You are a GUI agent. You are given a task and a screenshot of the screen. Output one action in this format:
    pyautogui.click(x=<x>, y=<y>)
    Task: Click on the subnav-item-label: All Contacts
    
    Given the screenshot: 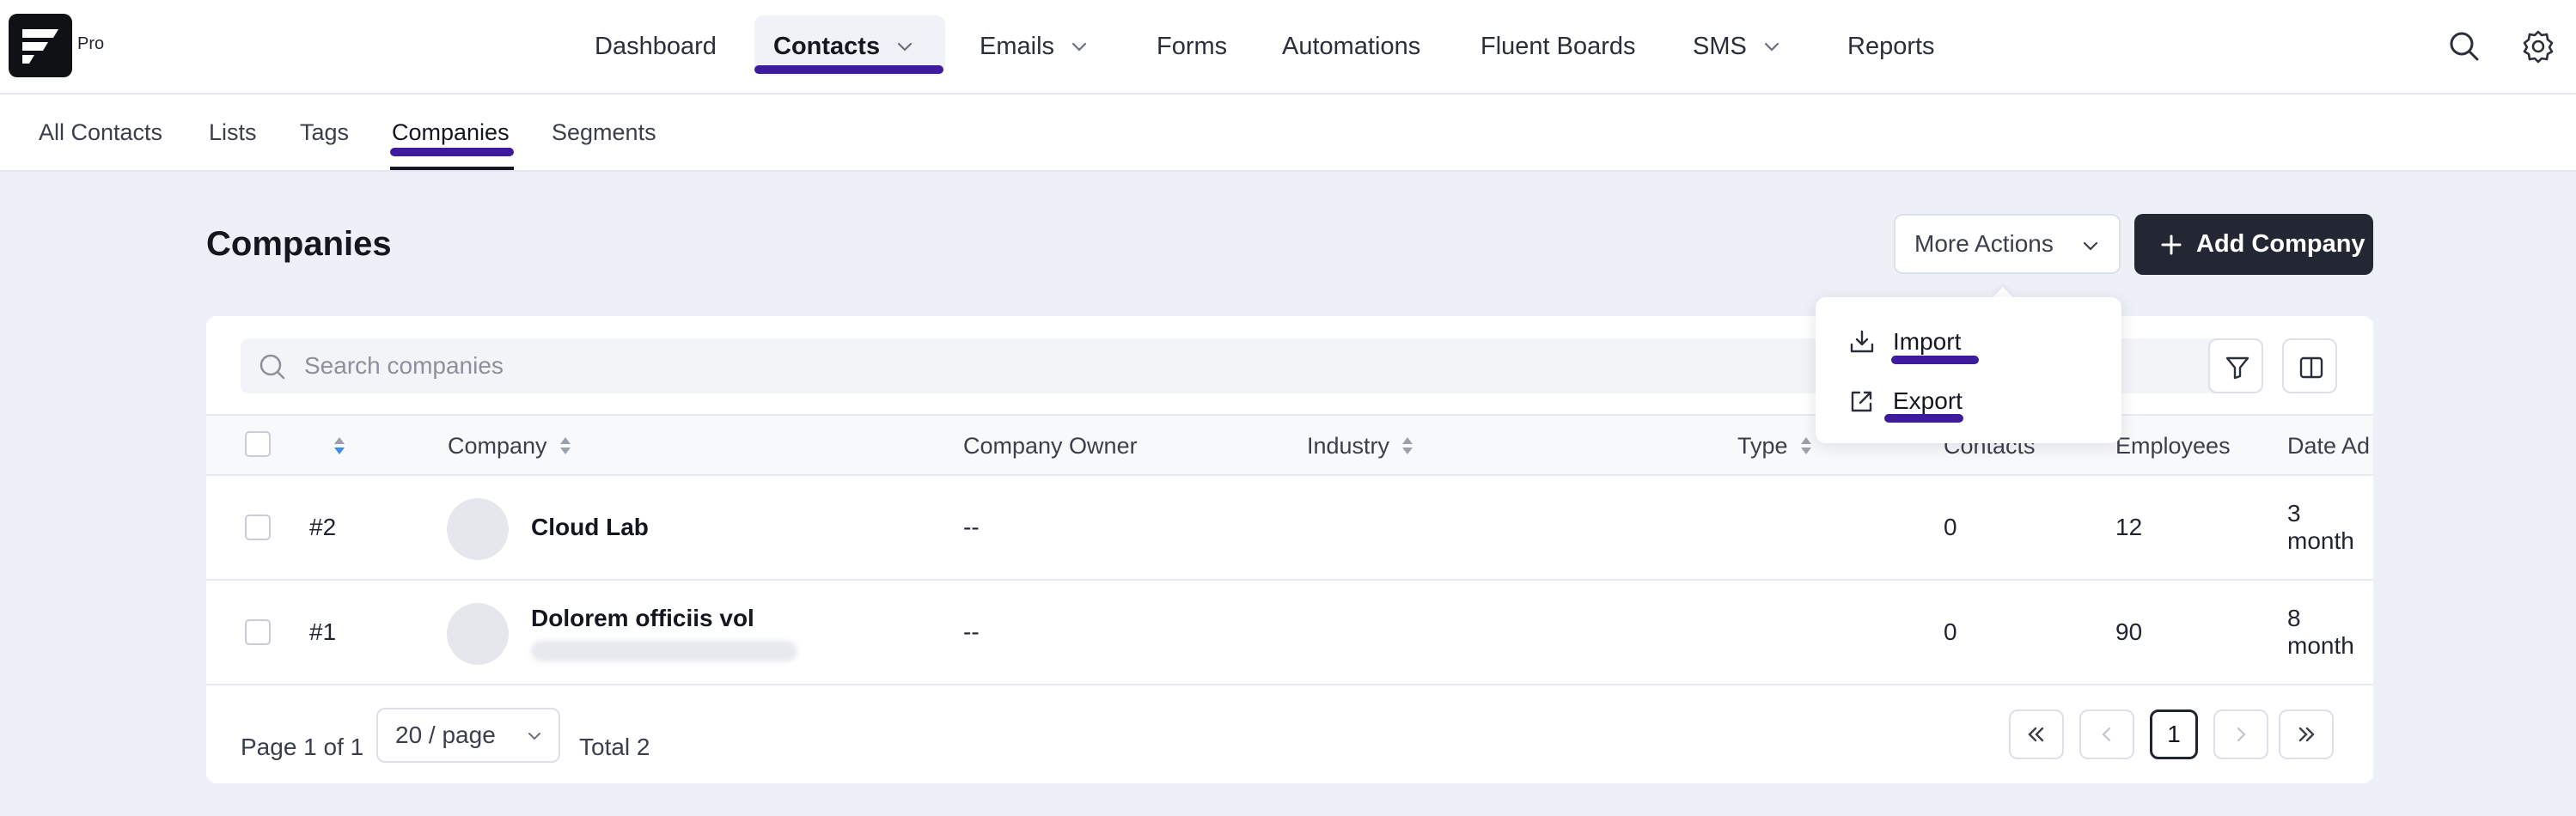 What is the action you would take?
    pyautogui.click(x=101, y=132)
    